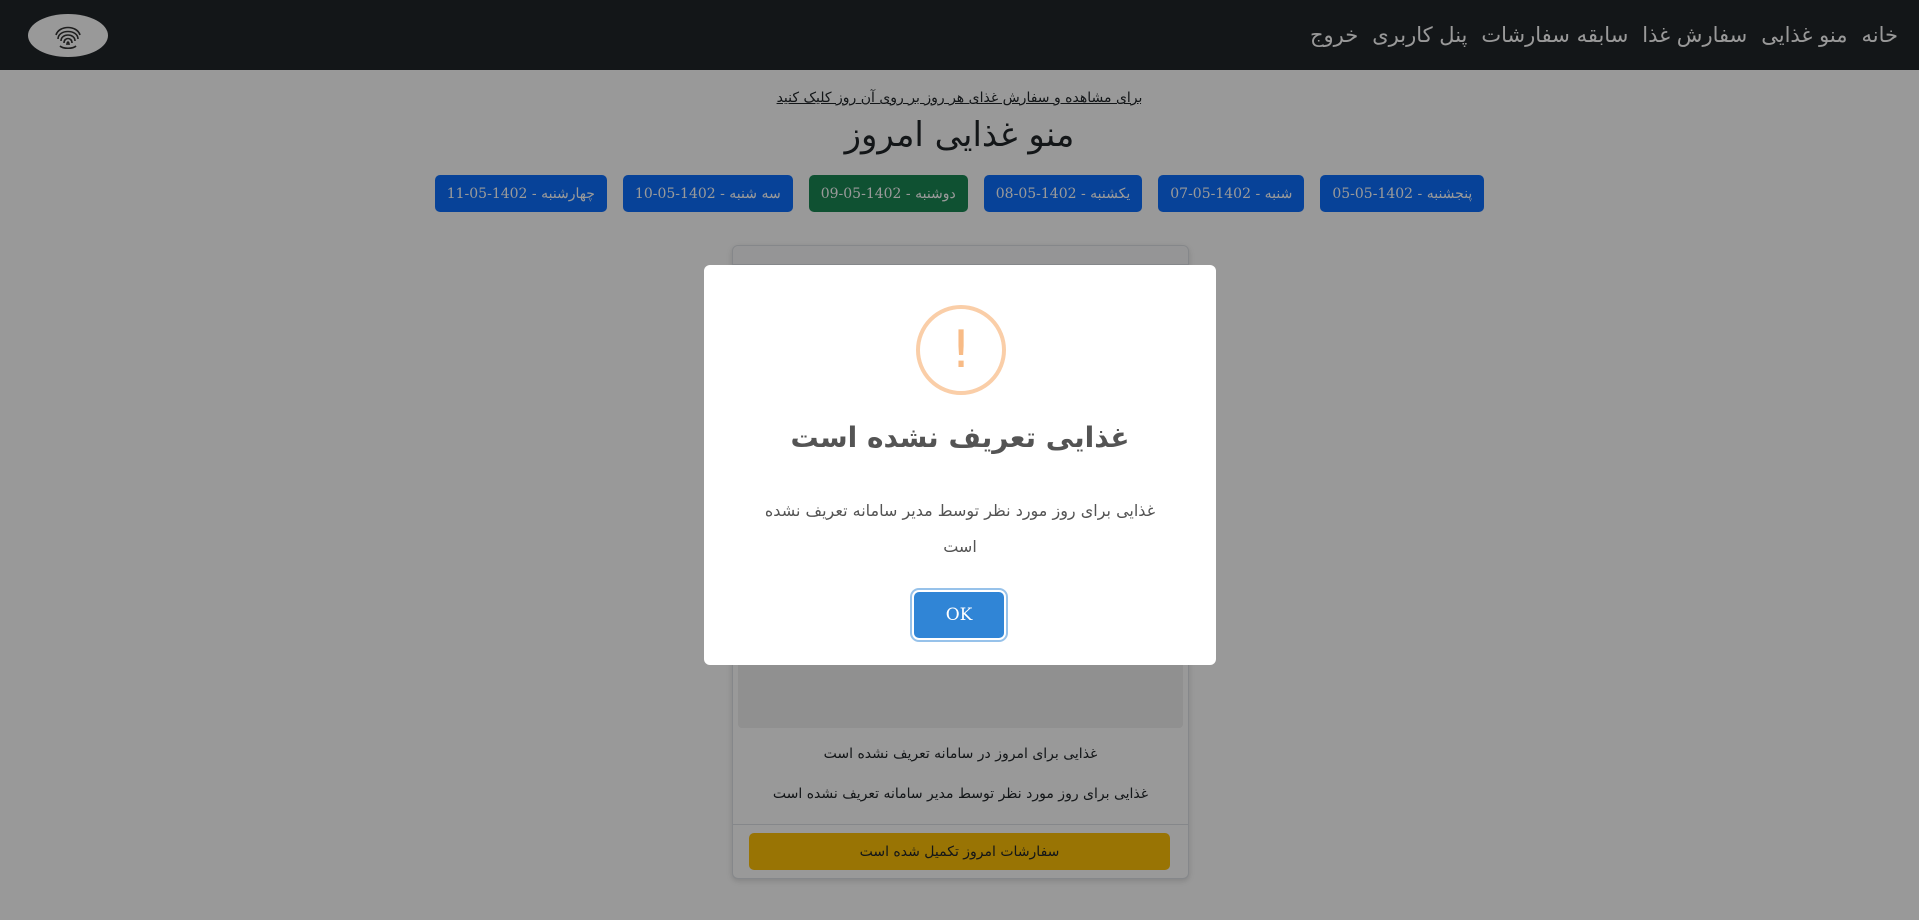 The width and height of the screenshot is (1919, 920). I want to click on ok-button: OK, so click(959, 615).